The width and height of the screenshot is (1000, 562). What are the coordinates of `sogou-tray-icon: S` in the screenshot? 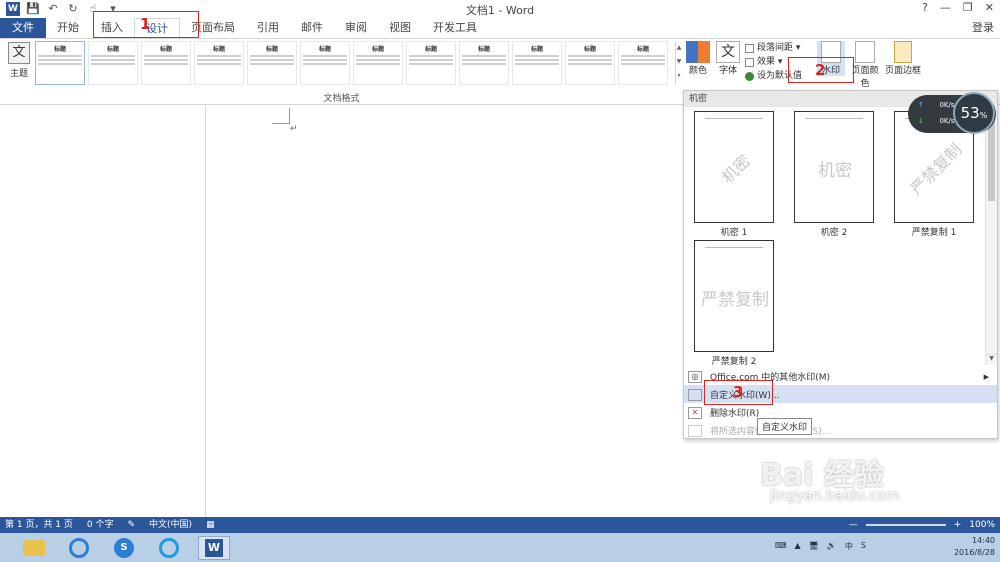 It's located at (863, 546).